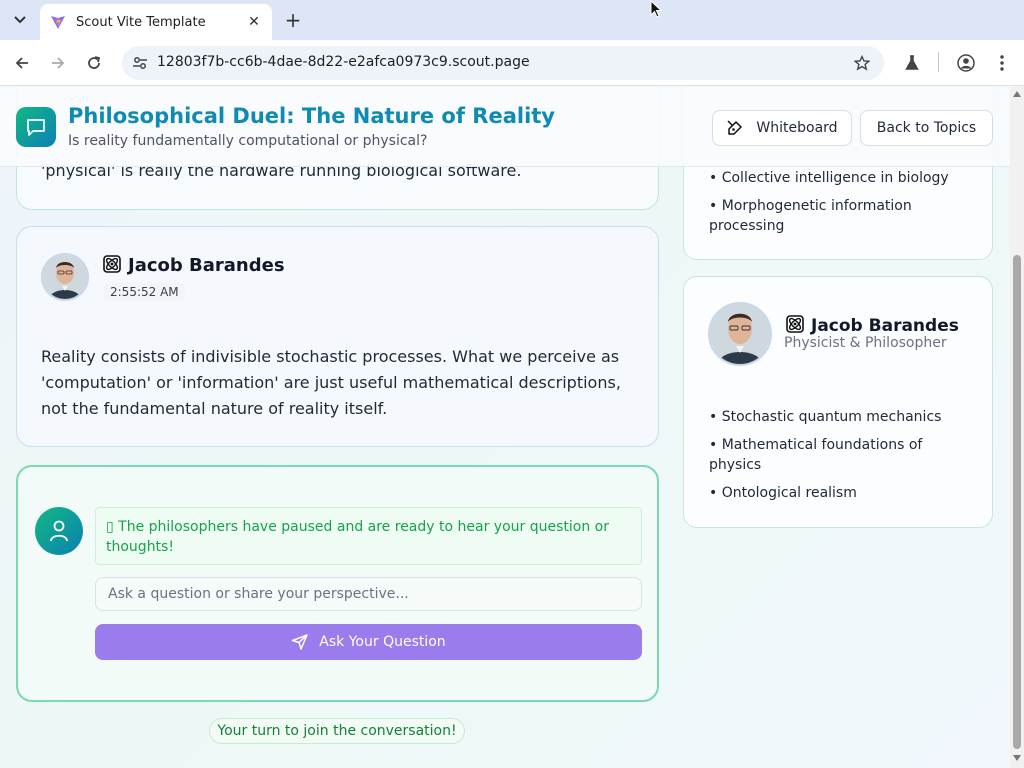 Image resolution: width=1024 pixels, height=768 pixels. I want to click on back-arrow-icon, so click(22, 63).